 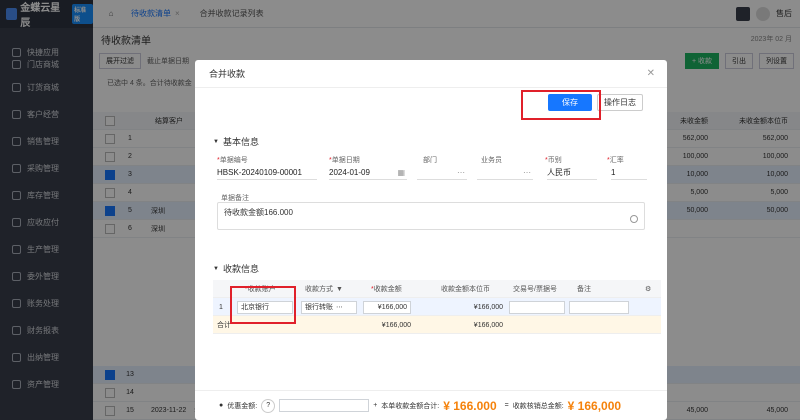 I want to click on settings-icon: ⚙, so click(x=648, y=289).